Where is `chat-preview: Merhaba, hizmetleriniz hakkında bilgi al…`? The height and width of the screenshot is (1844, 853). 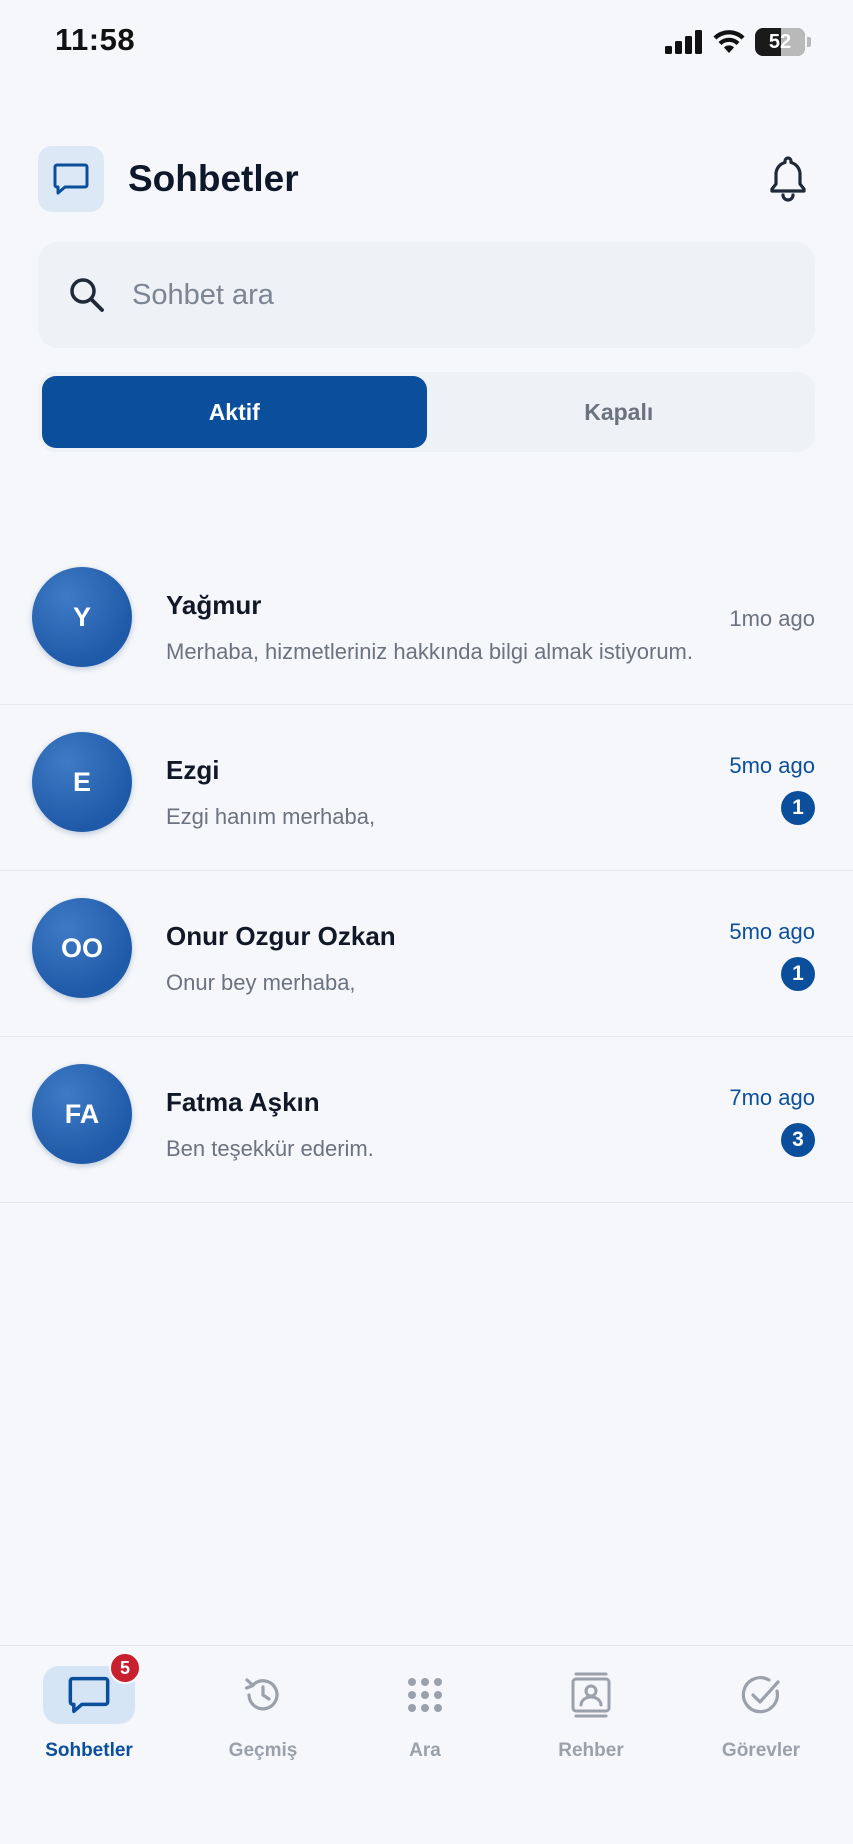 chat-preview: Merhaba, hizmetleriniz hakkında bilgi al… is located at coordinates (429, 651).